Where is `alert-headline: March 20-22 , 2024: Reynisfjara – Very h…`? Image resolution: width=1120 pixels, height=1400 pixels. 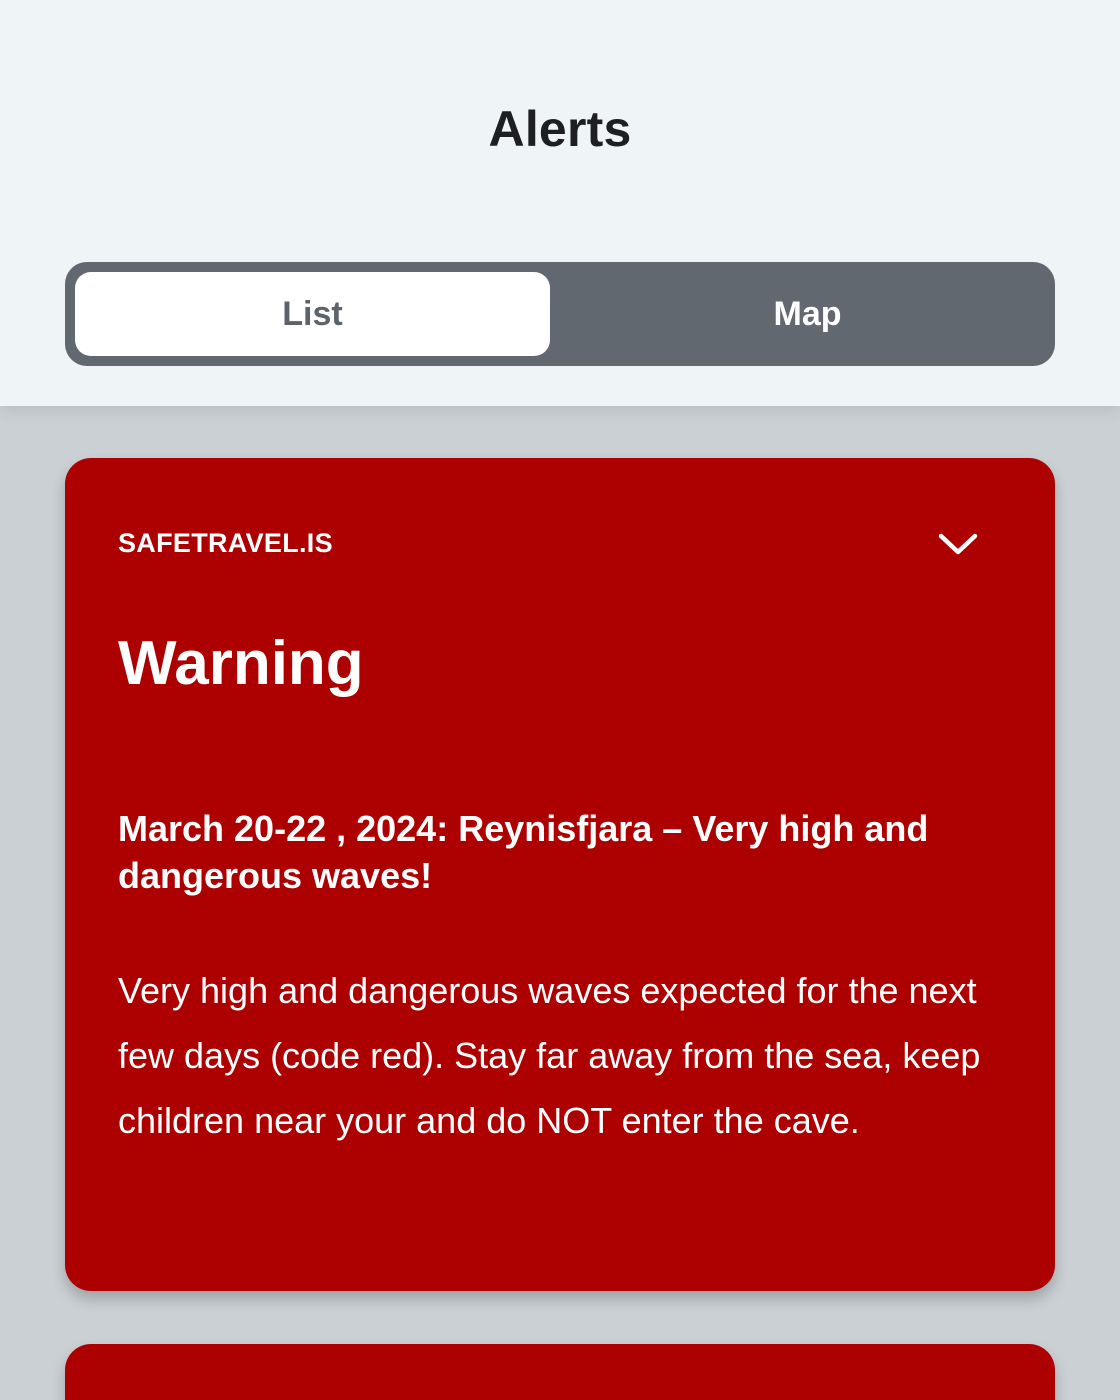 alert-headline: March 20-22 , 2024: Reynisfjara – Very h… is located at coordinates (523, 852).